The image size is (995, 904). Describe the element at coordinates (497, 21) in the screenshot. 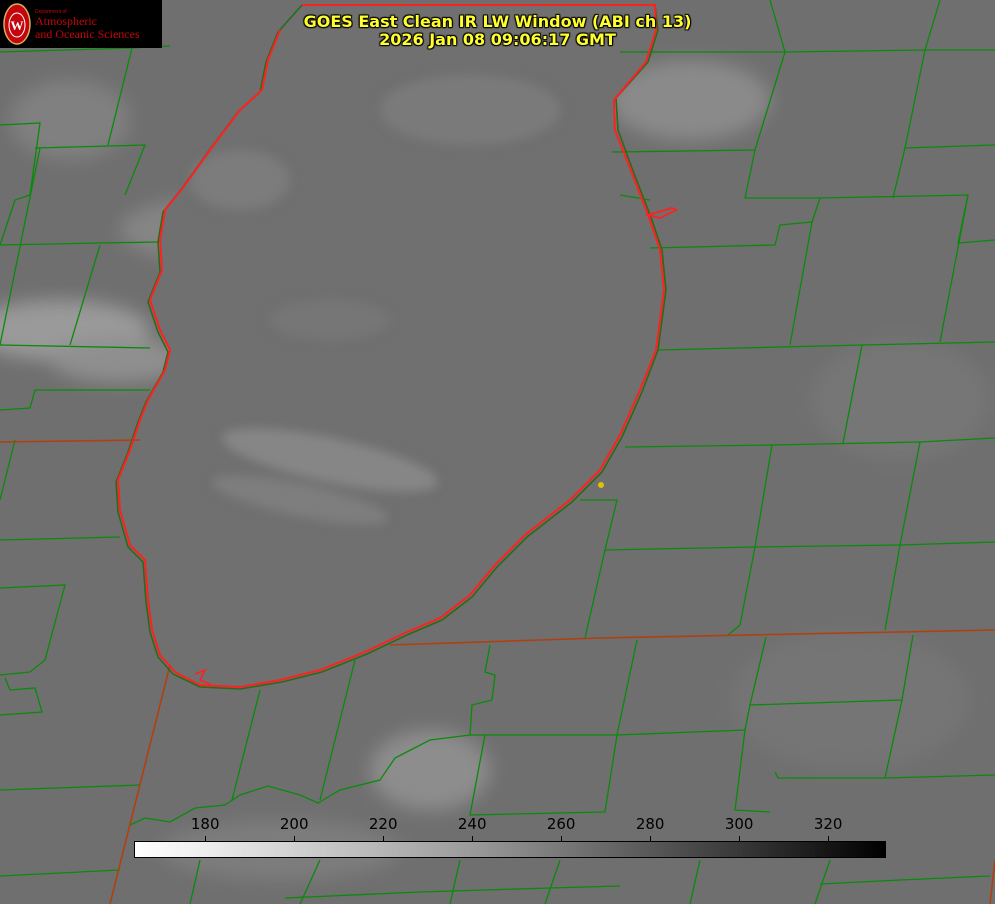

I see `product-title: GOES East Clean IR LW Window (ABI ch 13)` at that location.